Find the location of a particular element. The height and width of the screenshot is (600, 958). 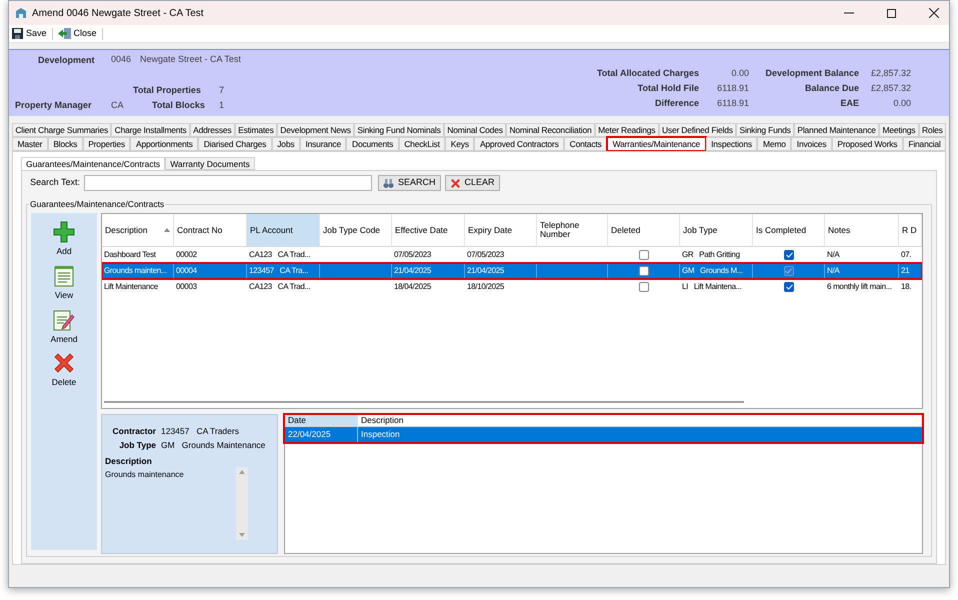

search-button: SEARCH is located at coordinates (409, 183).